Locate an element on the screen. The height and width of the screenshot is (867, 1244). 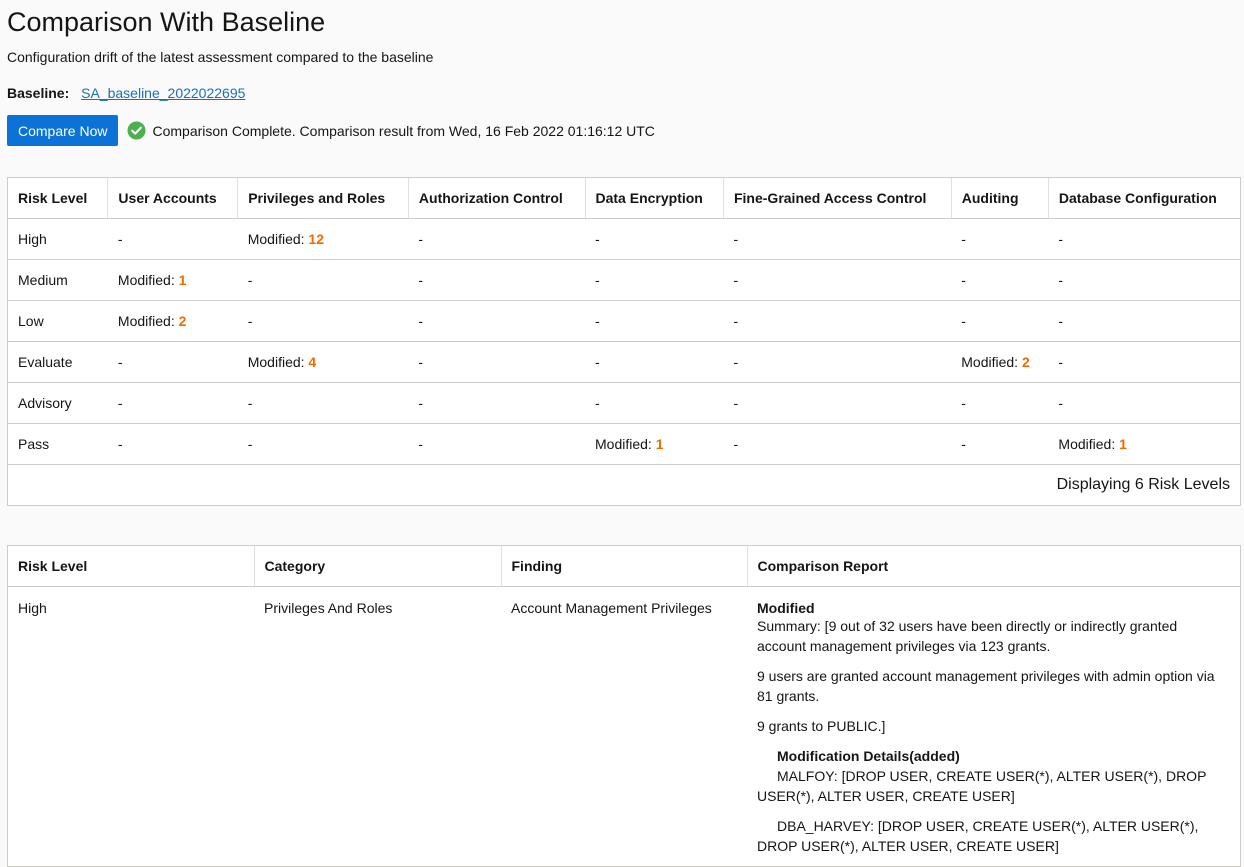
baseline-link: SA_baseline_2022022695 is located at coordinates (163, 93).